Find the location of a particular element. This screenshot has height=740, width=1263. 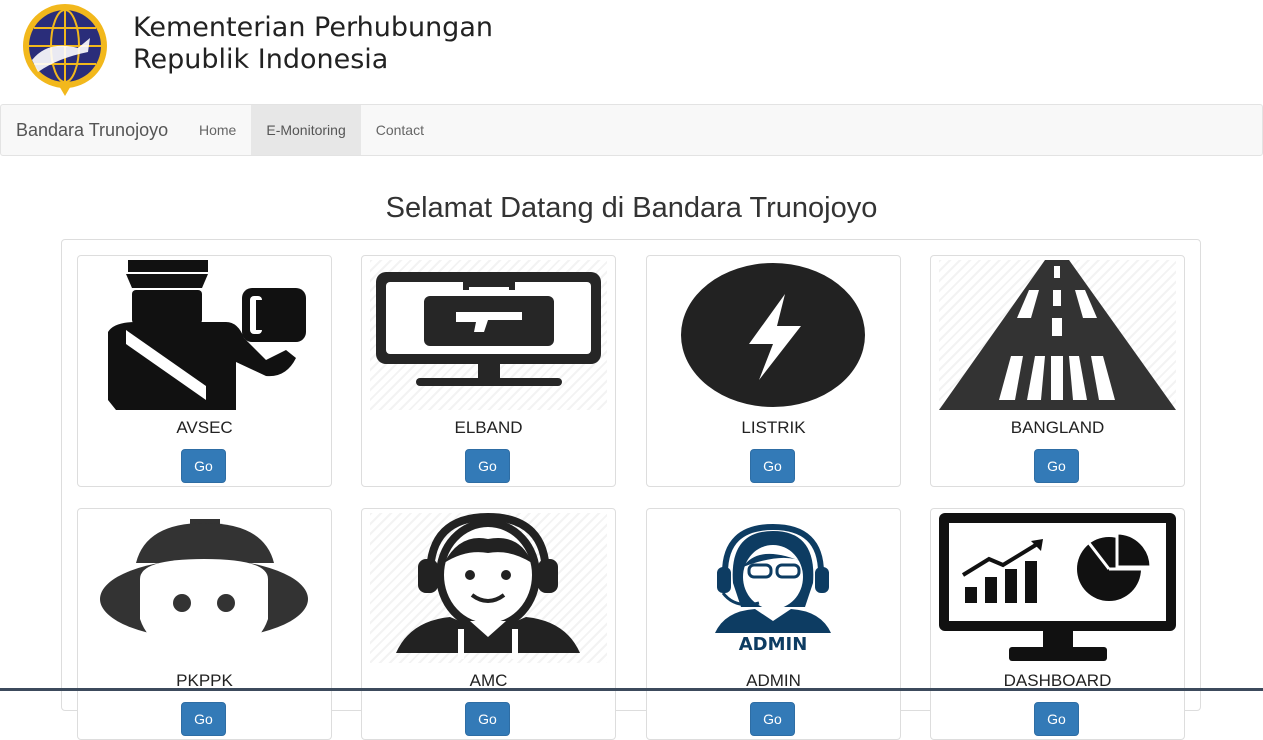

card-listrik: LISTRIK Go is located at coordinates (773, 371).